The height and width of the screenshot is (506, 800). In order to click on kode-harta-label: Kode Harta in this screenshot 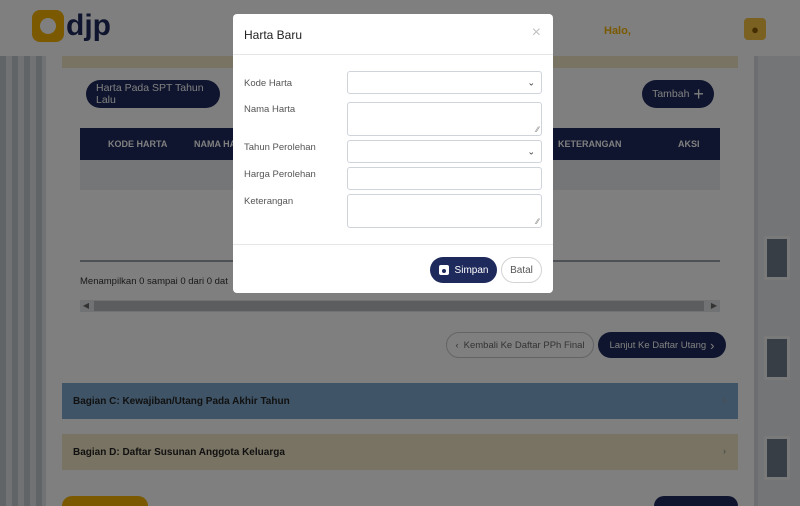, I will do `click(268, 83)`.